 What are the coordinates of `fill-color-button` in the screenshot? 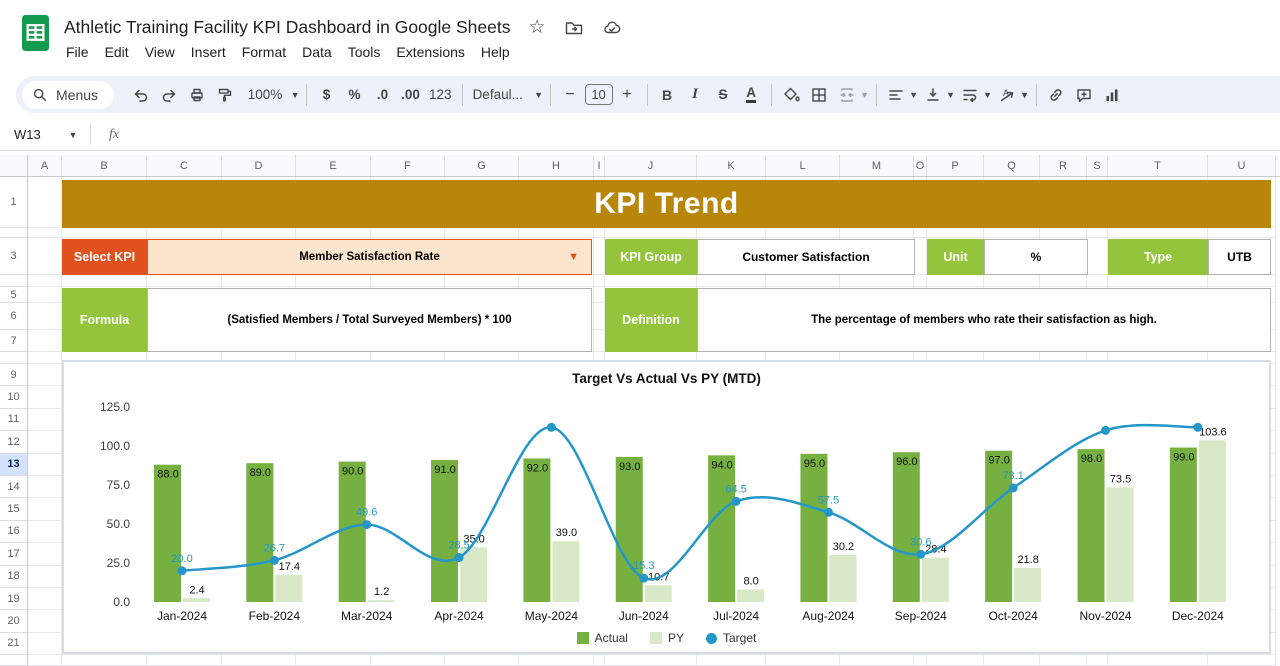 It's located at (791, 94).